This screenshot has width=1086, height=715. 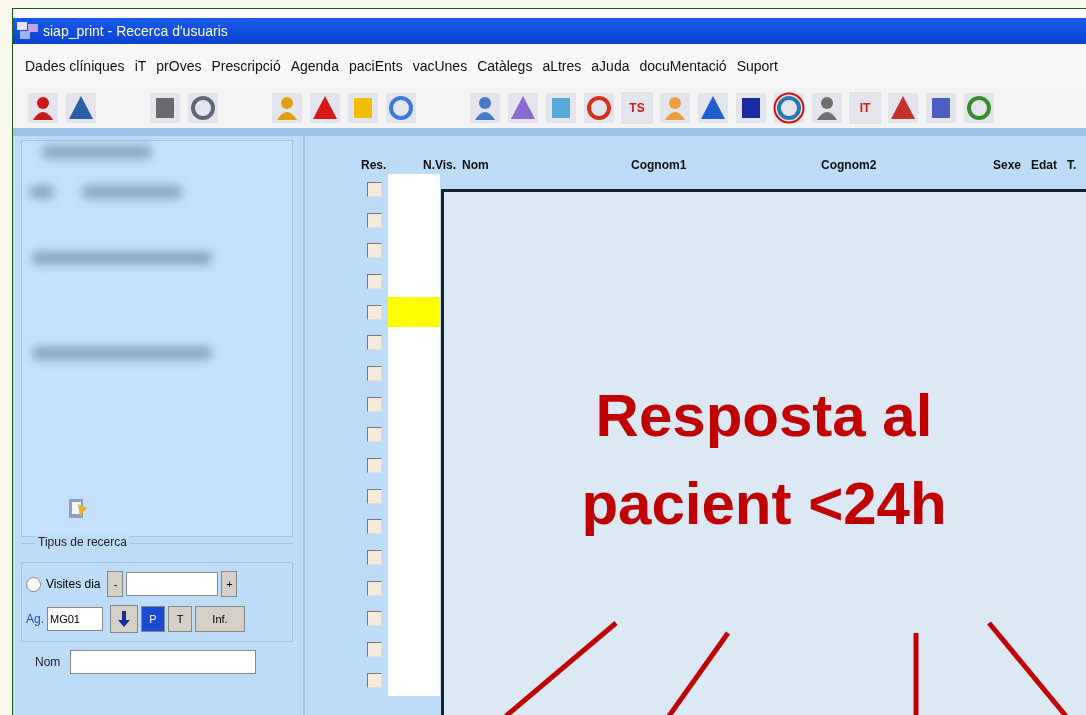 What do you see at coordinates (73, 584) in the screenshot?
I see `radio-label: Visites dia` at bounding box center [73, 584].